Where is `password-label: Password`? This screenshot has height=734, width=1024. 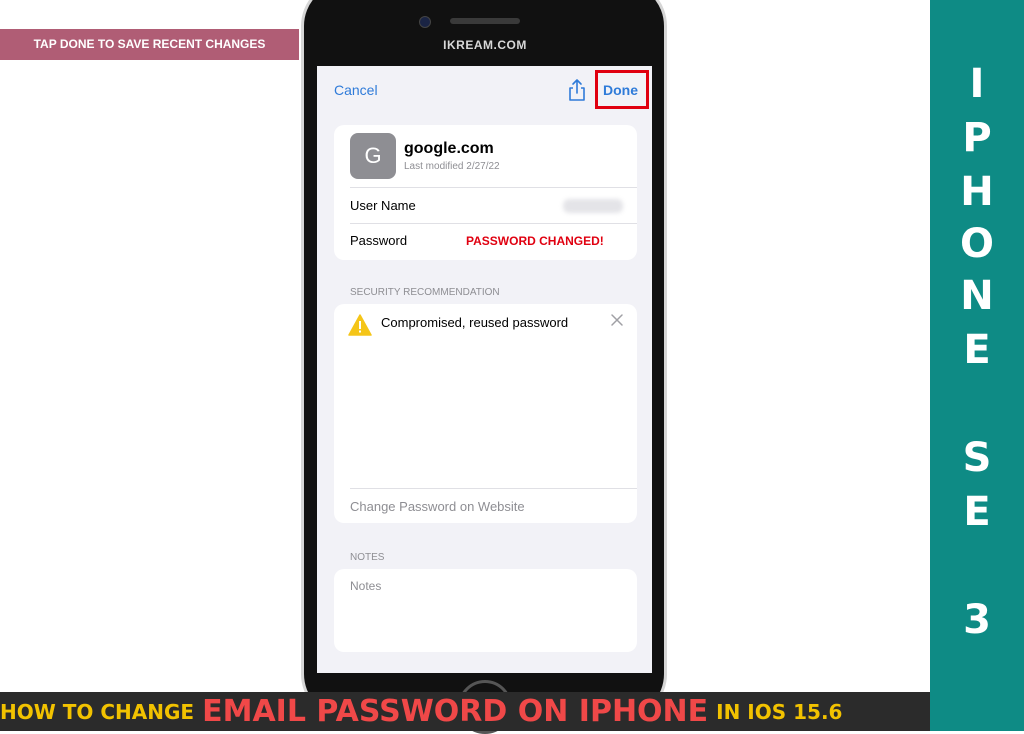
password-label: Password is located at coordinates (379, 240).